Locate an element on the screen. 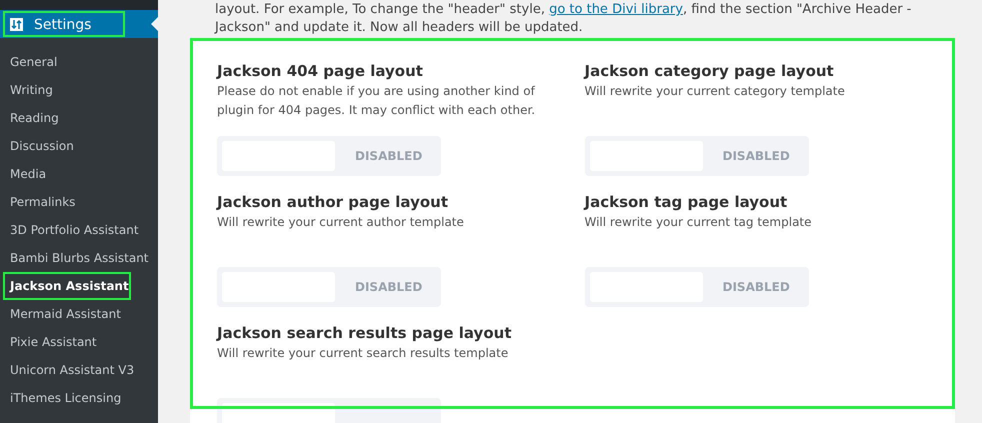  setting-description: Will rewrite your current category template is located at coordinates (715, 91).